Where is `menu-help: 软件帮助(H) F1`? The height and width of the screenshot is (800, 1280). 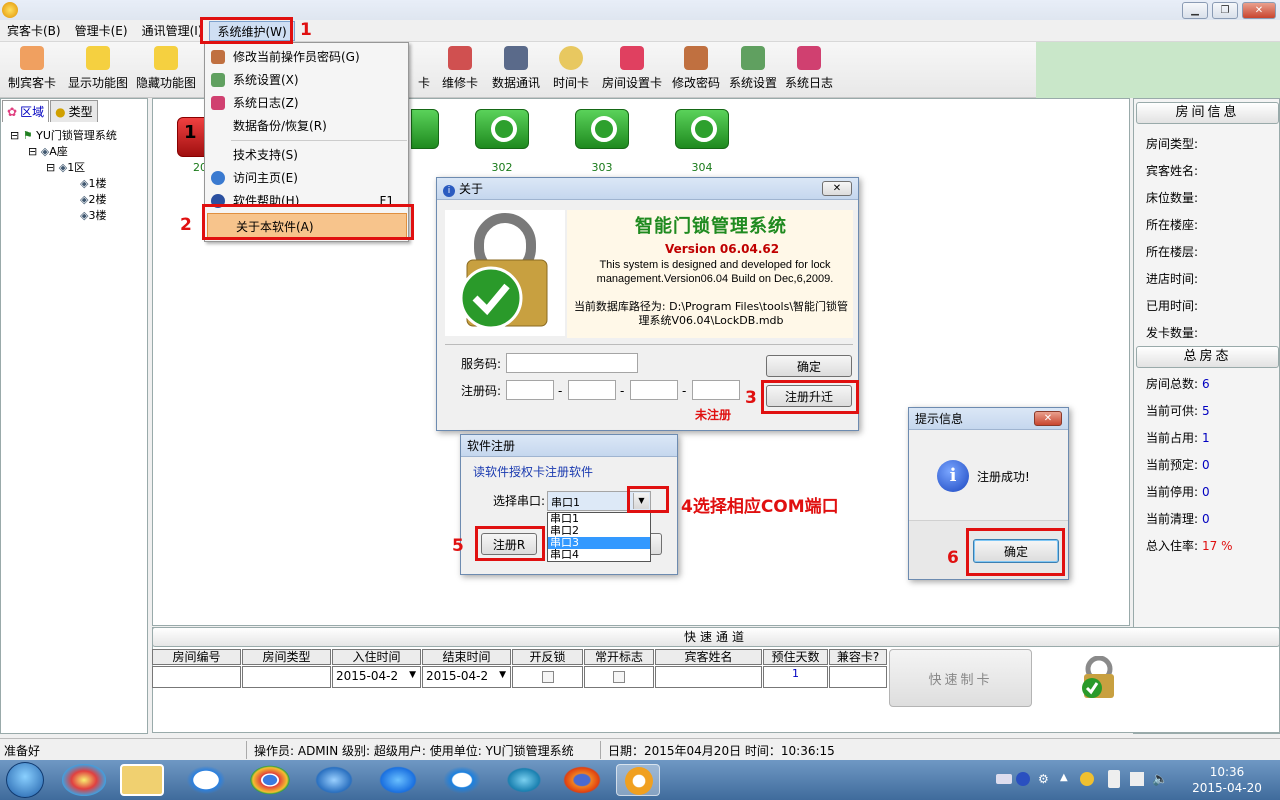
menu-help: 软件帮助(H) F1 is located at coordinates (306, 201).